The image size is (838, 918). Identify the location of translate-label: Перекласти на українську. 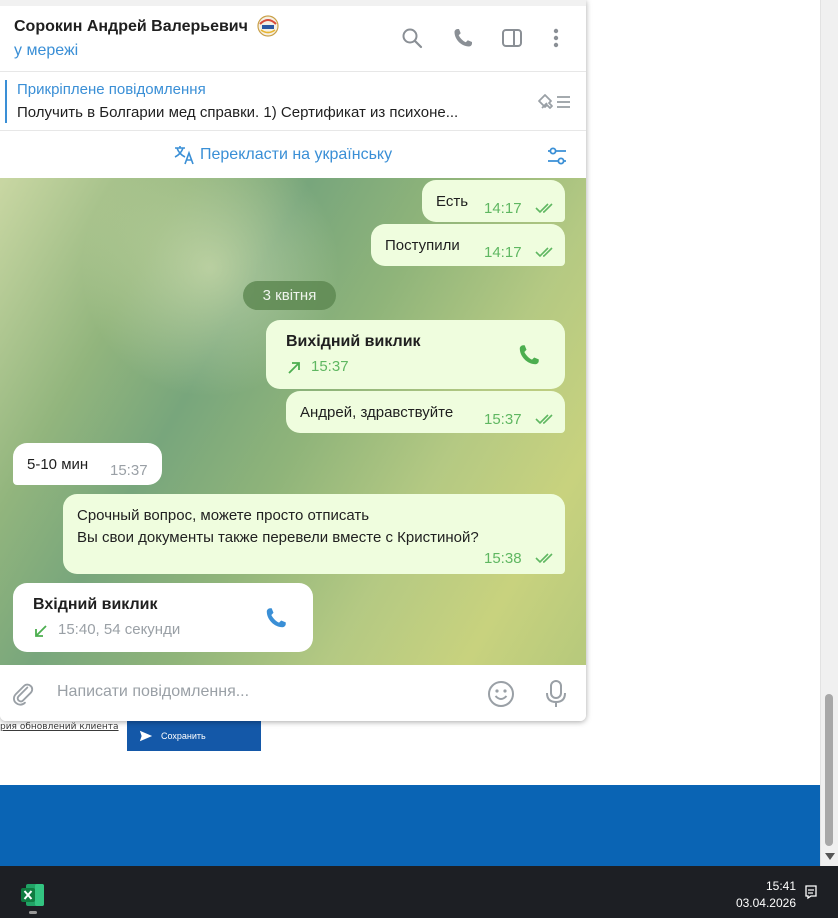
(296, 154).